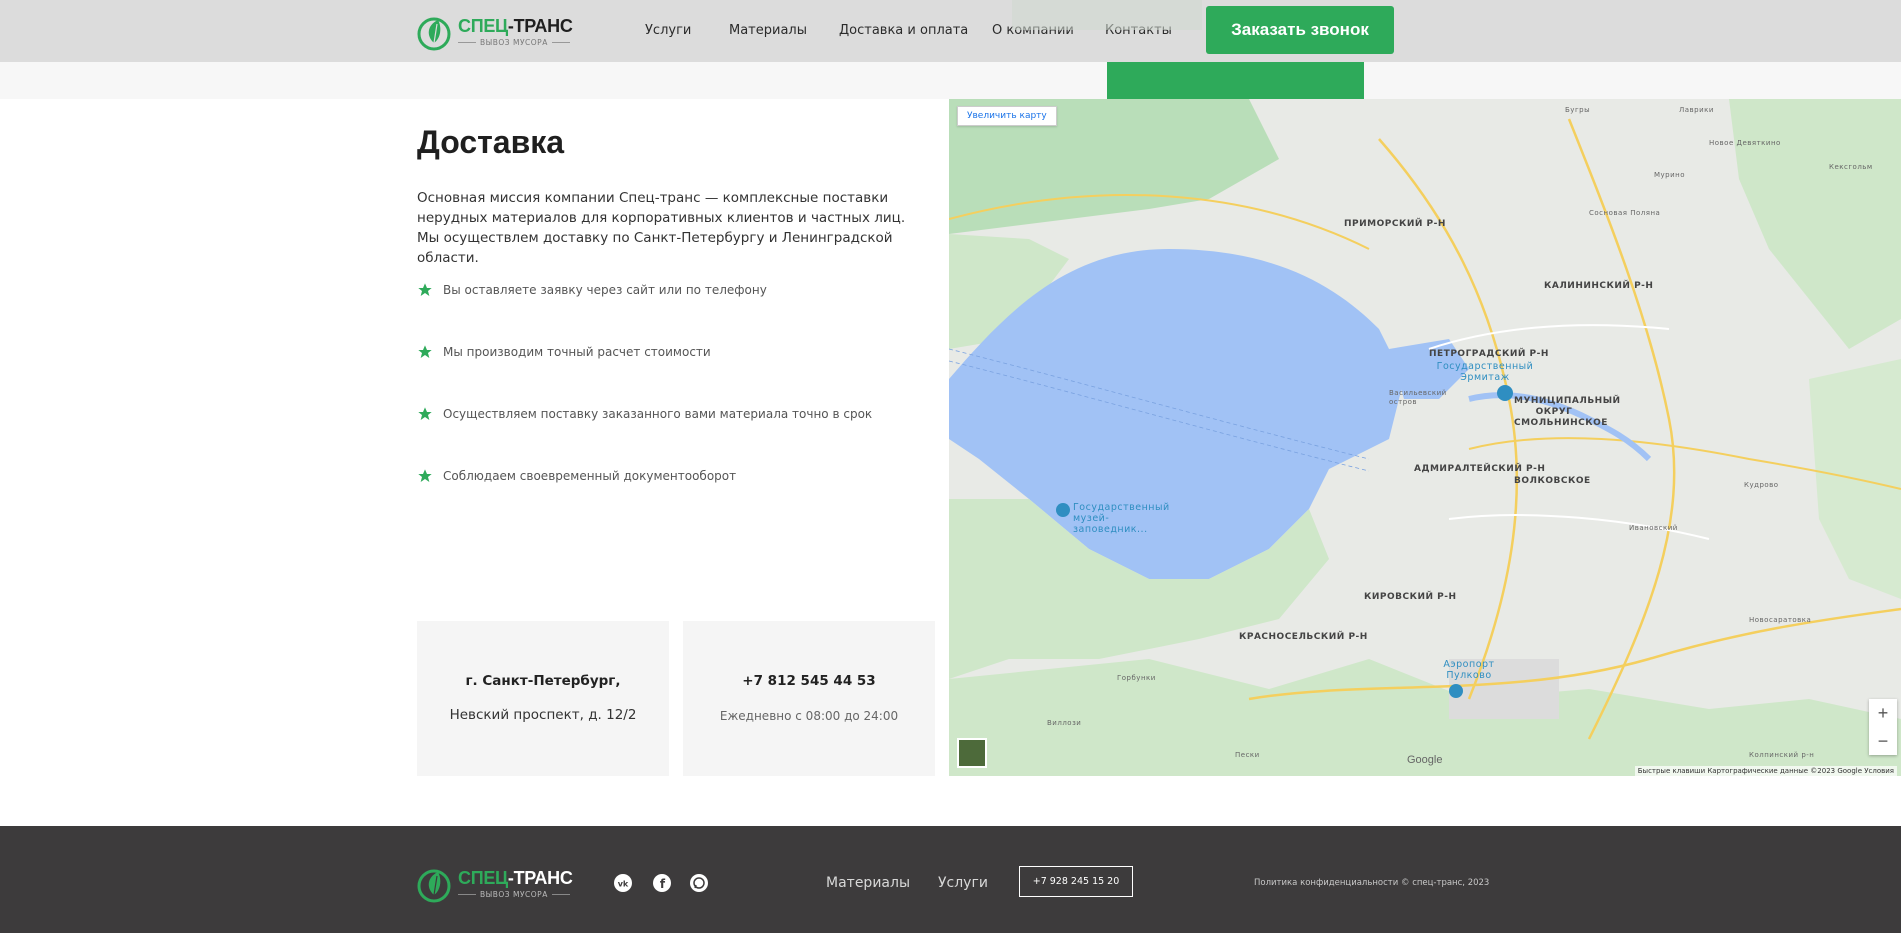 The image size is (1901, 933). I want to click on map-place-label: Ивановский, so click(1653, 528).